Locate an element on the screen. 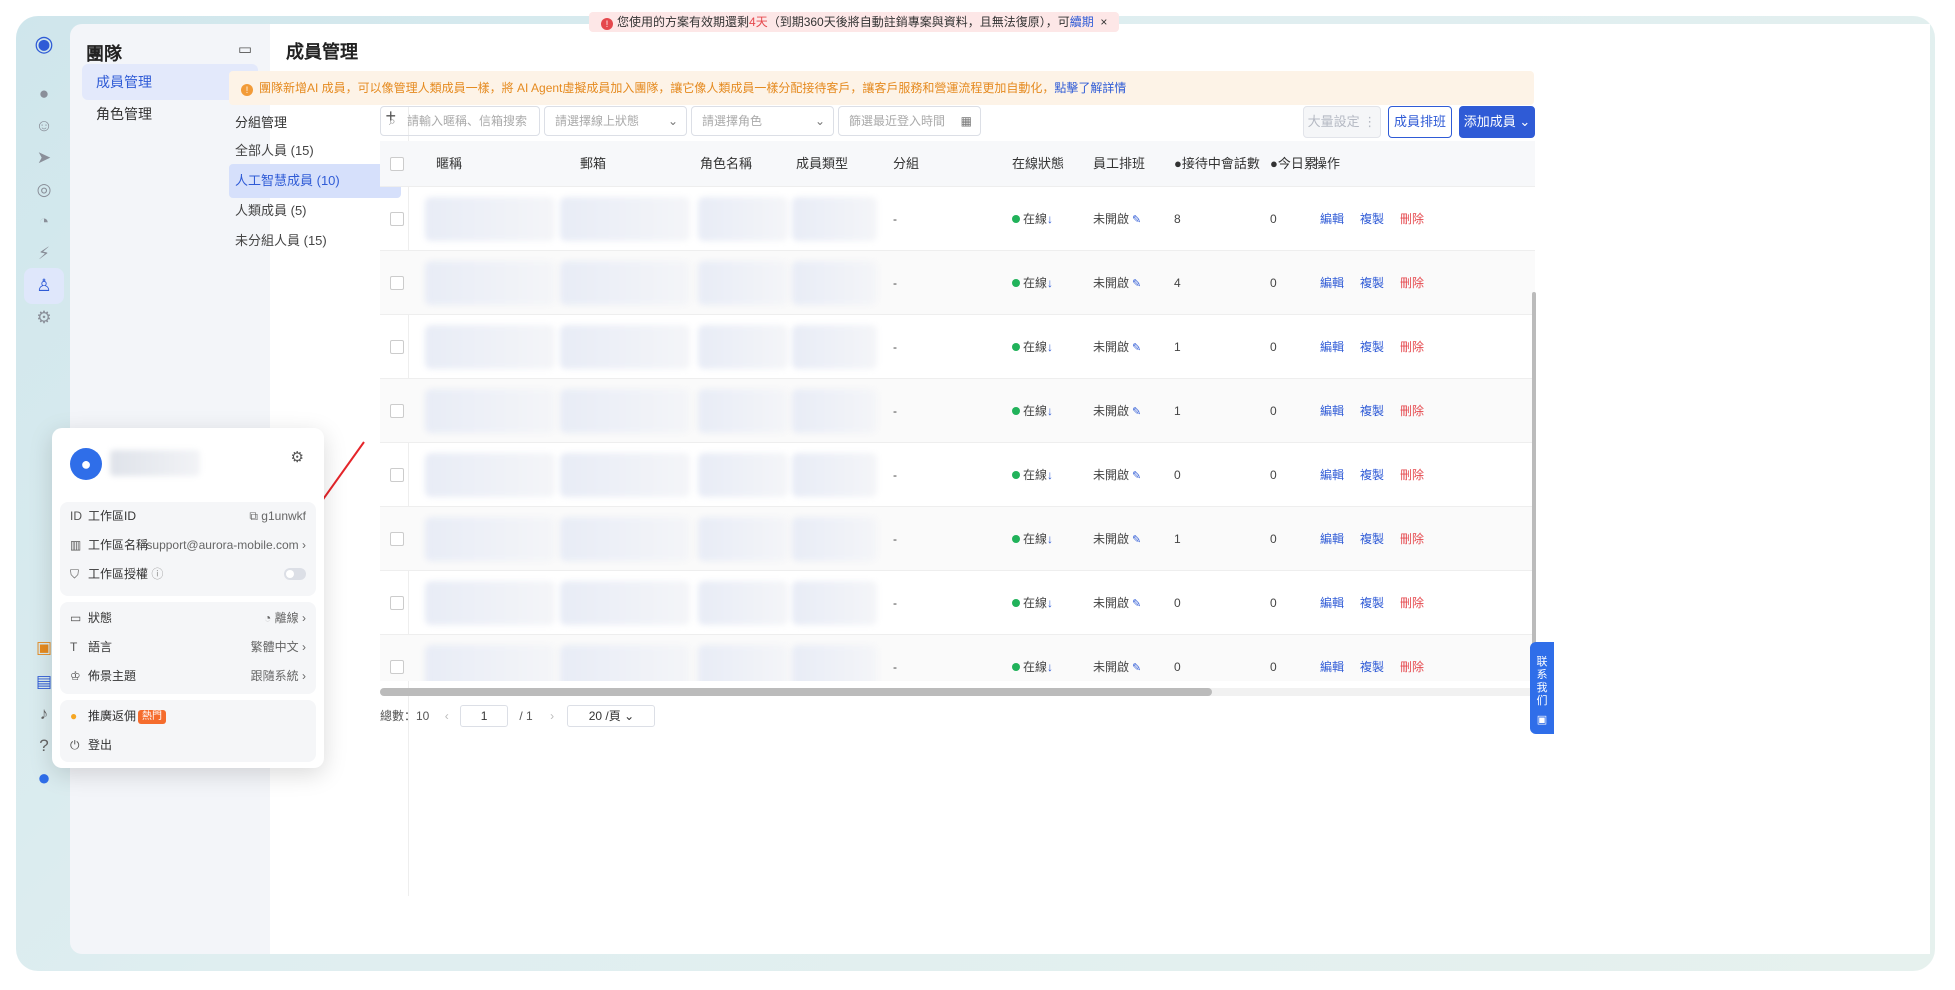 This screenshot has width=1955, height=990. member-schedule-button: 成員排班 is located at coordinates (1420, 122).